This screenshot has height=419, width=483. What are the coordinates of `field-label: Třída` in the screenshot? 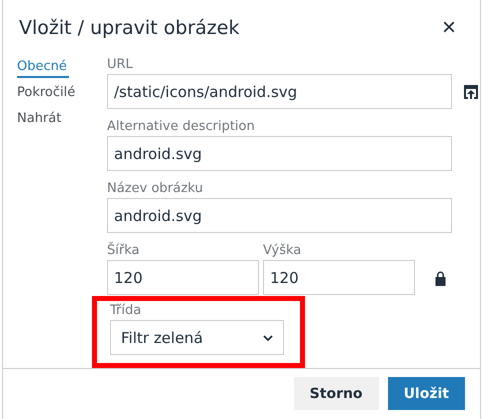 It's located at (126, 310).